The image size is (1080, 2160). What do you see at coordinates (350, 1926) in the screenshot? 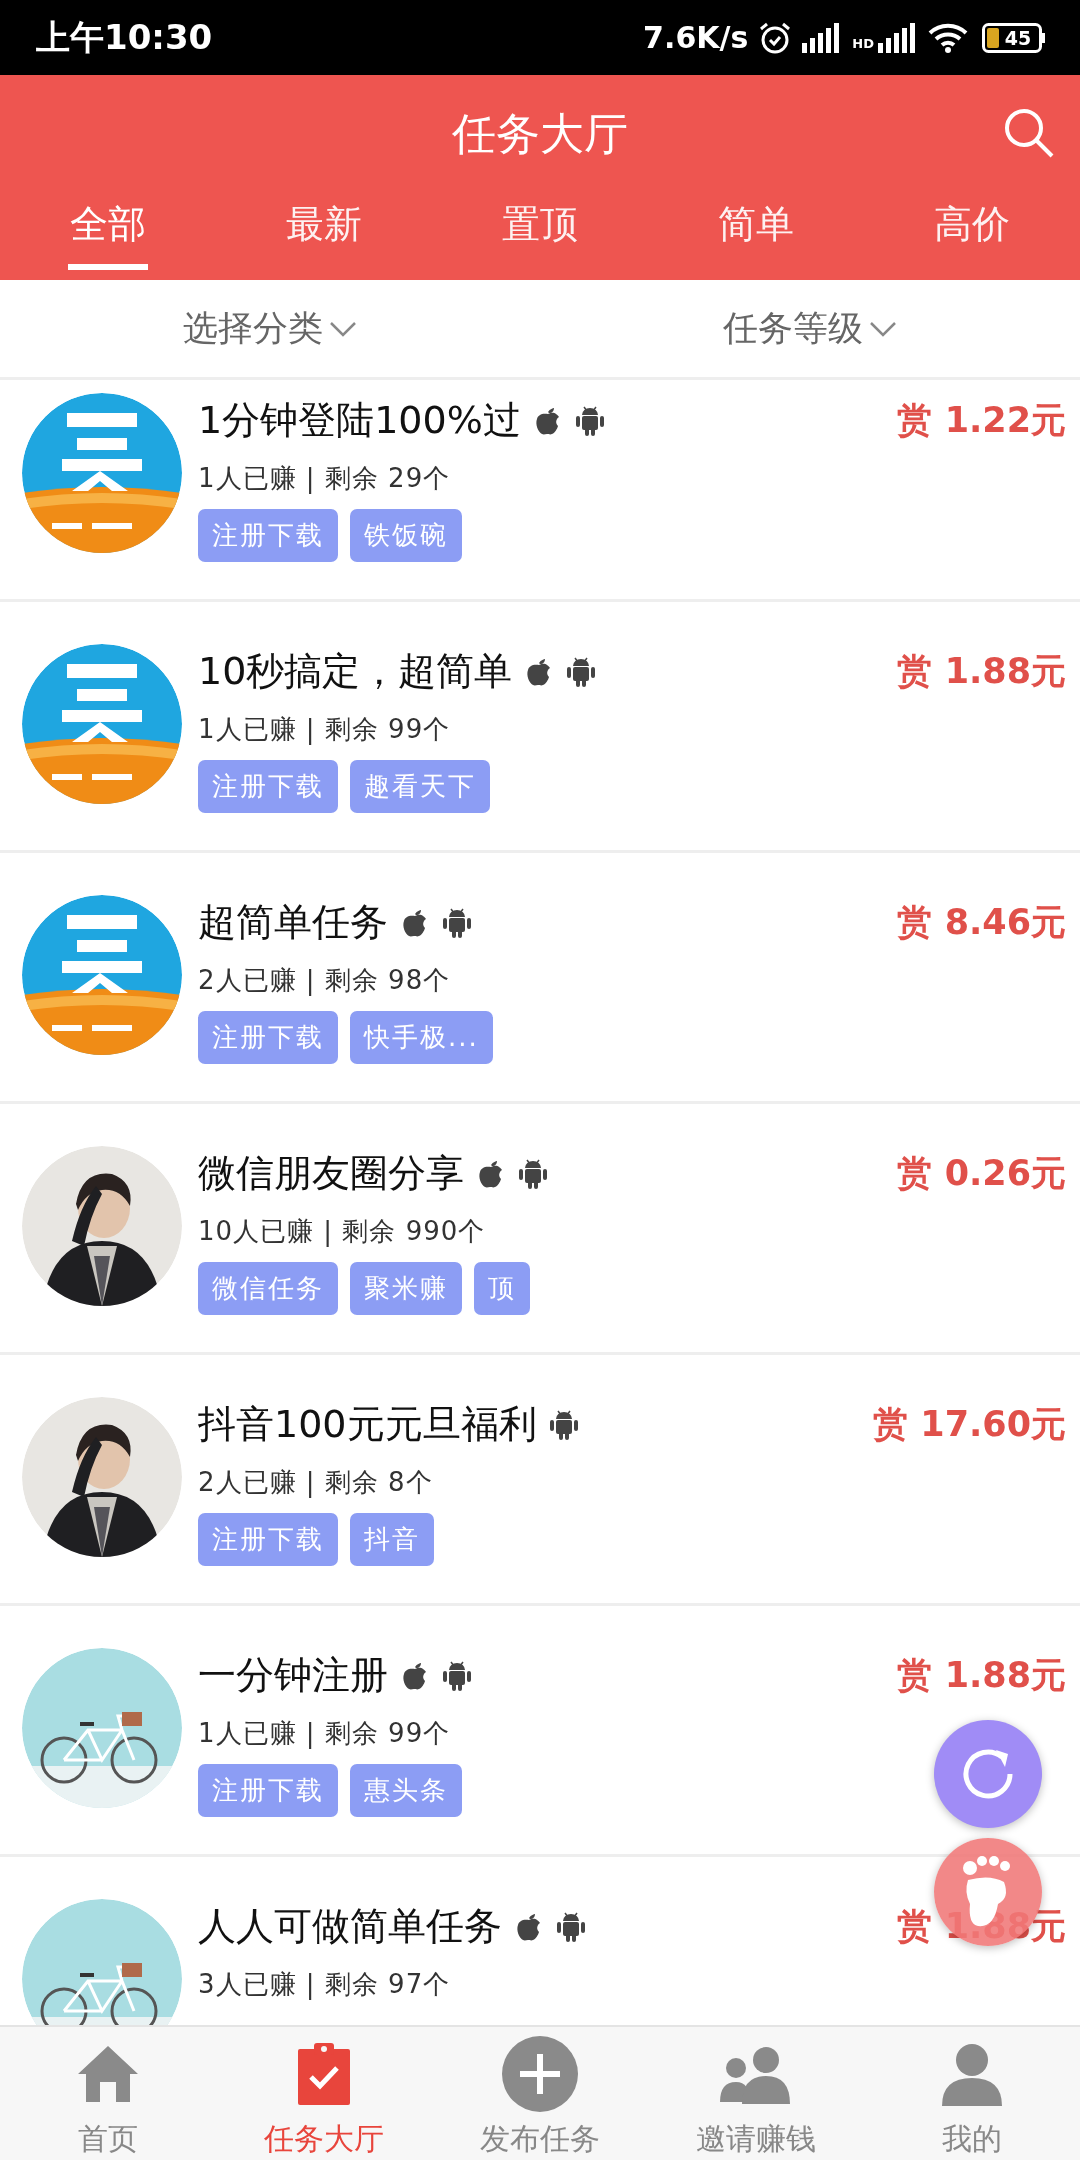
I see `task-title: 人人可做简单任务` at bounding box center [350, 1926].